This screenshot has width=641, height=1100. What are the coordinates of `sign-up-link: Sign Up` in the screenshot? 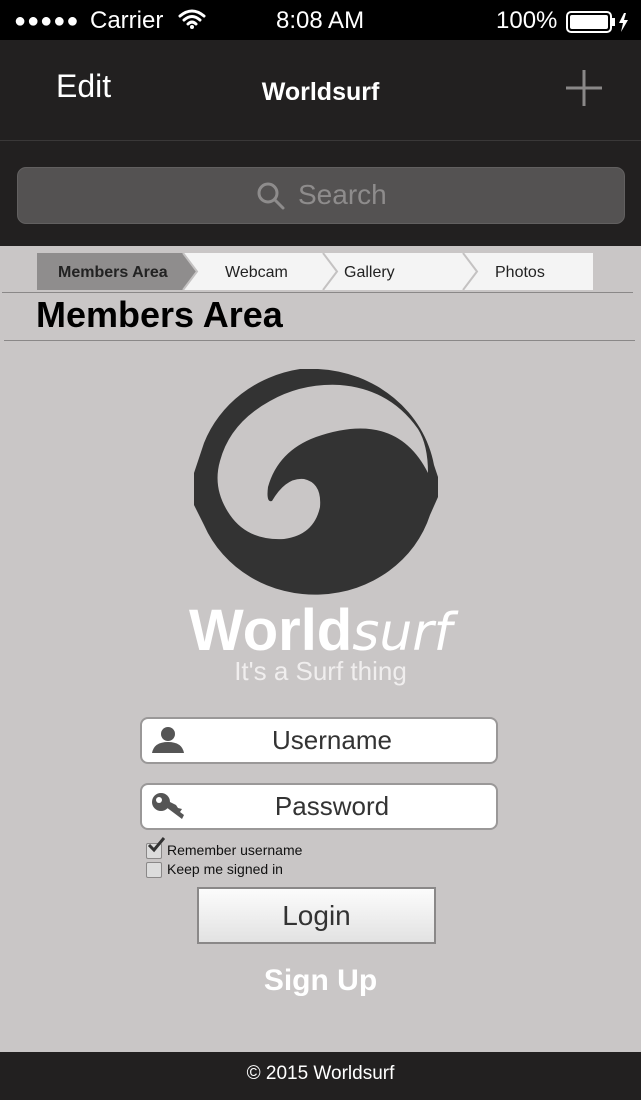 It's located at (320, 981).